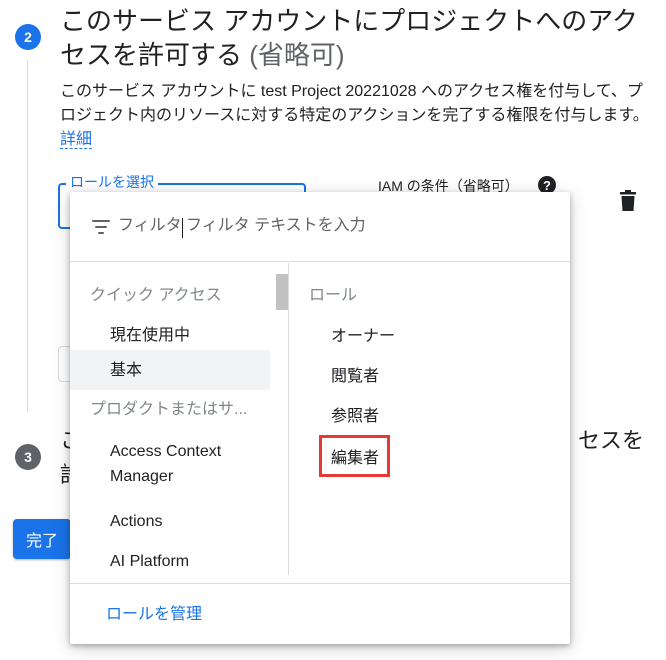 This screenshot has height=660, width=666. I want to click on role-item-browser: 参照者, so click(355, 417).